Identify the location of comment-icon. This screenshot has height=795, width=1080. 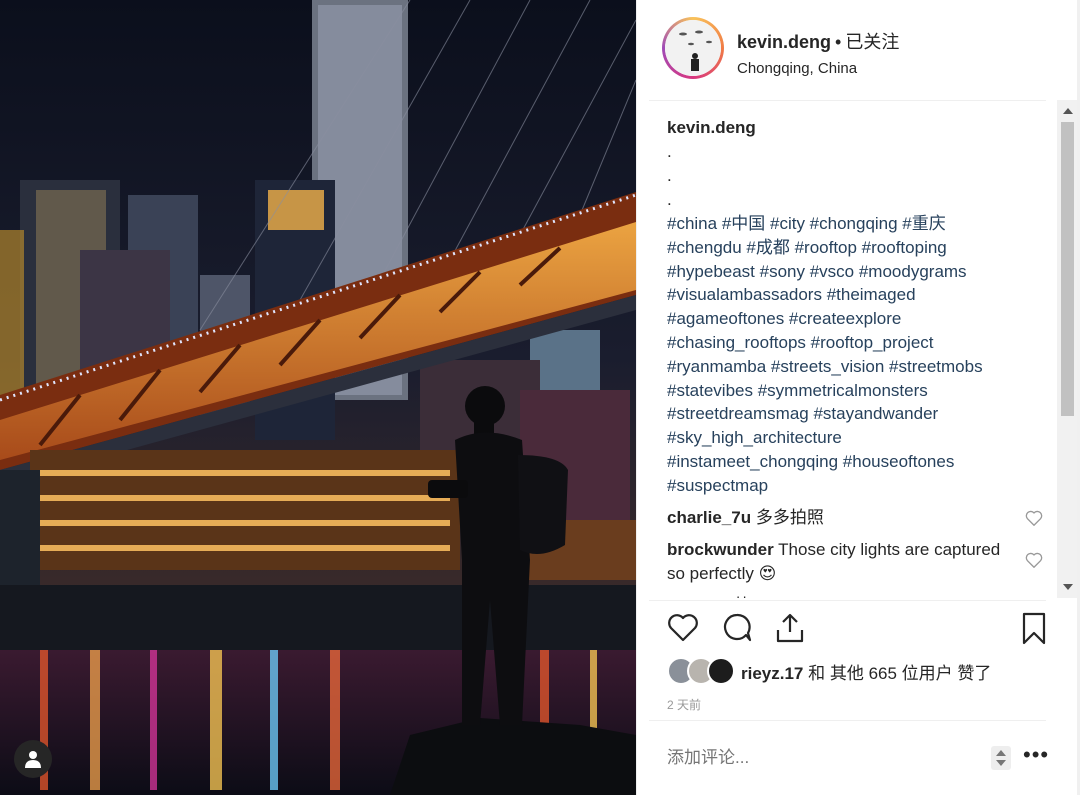
(737, 627).